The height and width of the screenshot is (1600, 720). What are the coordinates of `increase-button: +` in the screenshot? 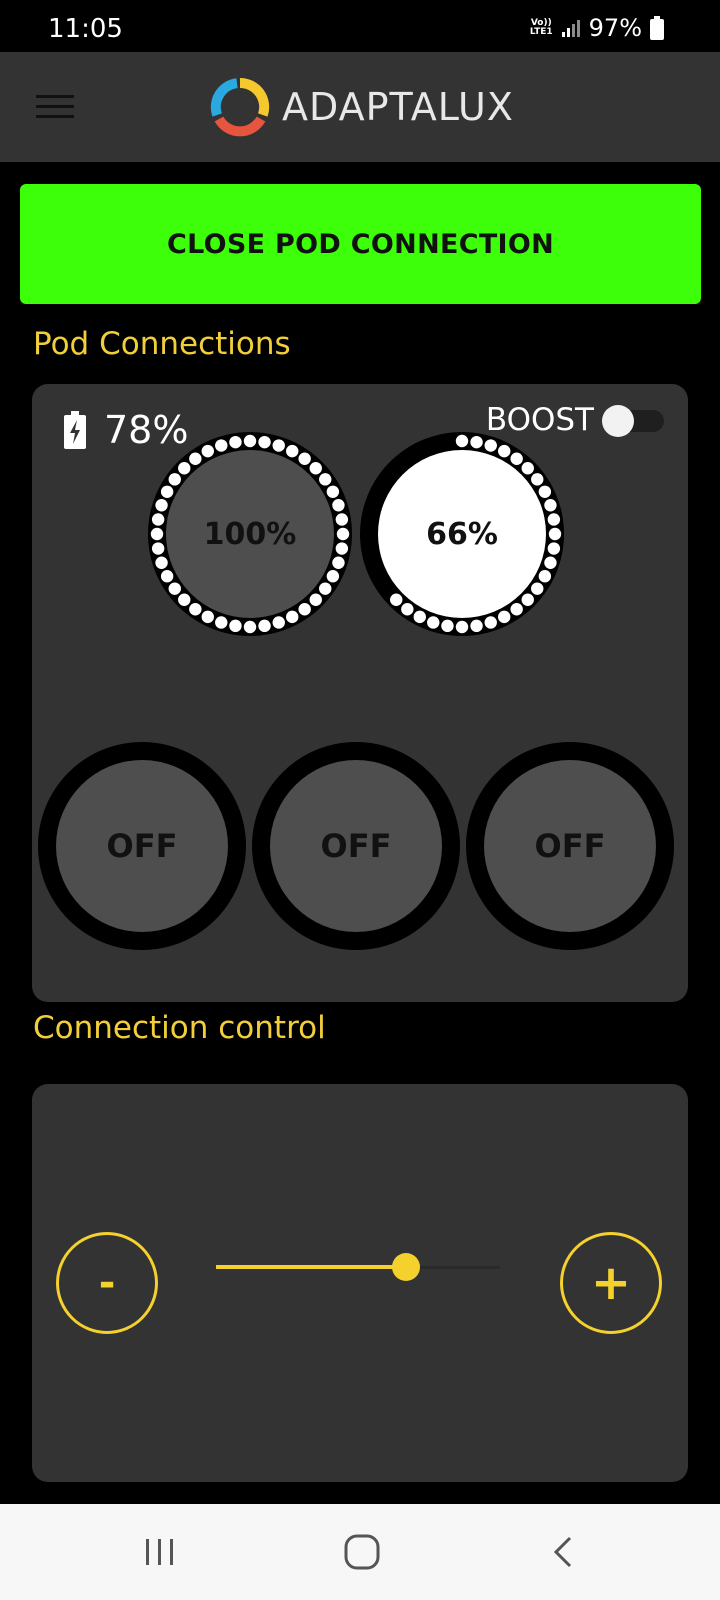 It's located at (611, 1283).